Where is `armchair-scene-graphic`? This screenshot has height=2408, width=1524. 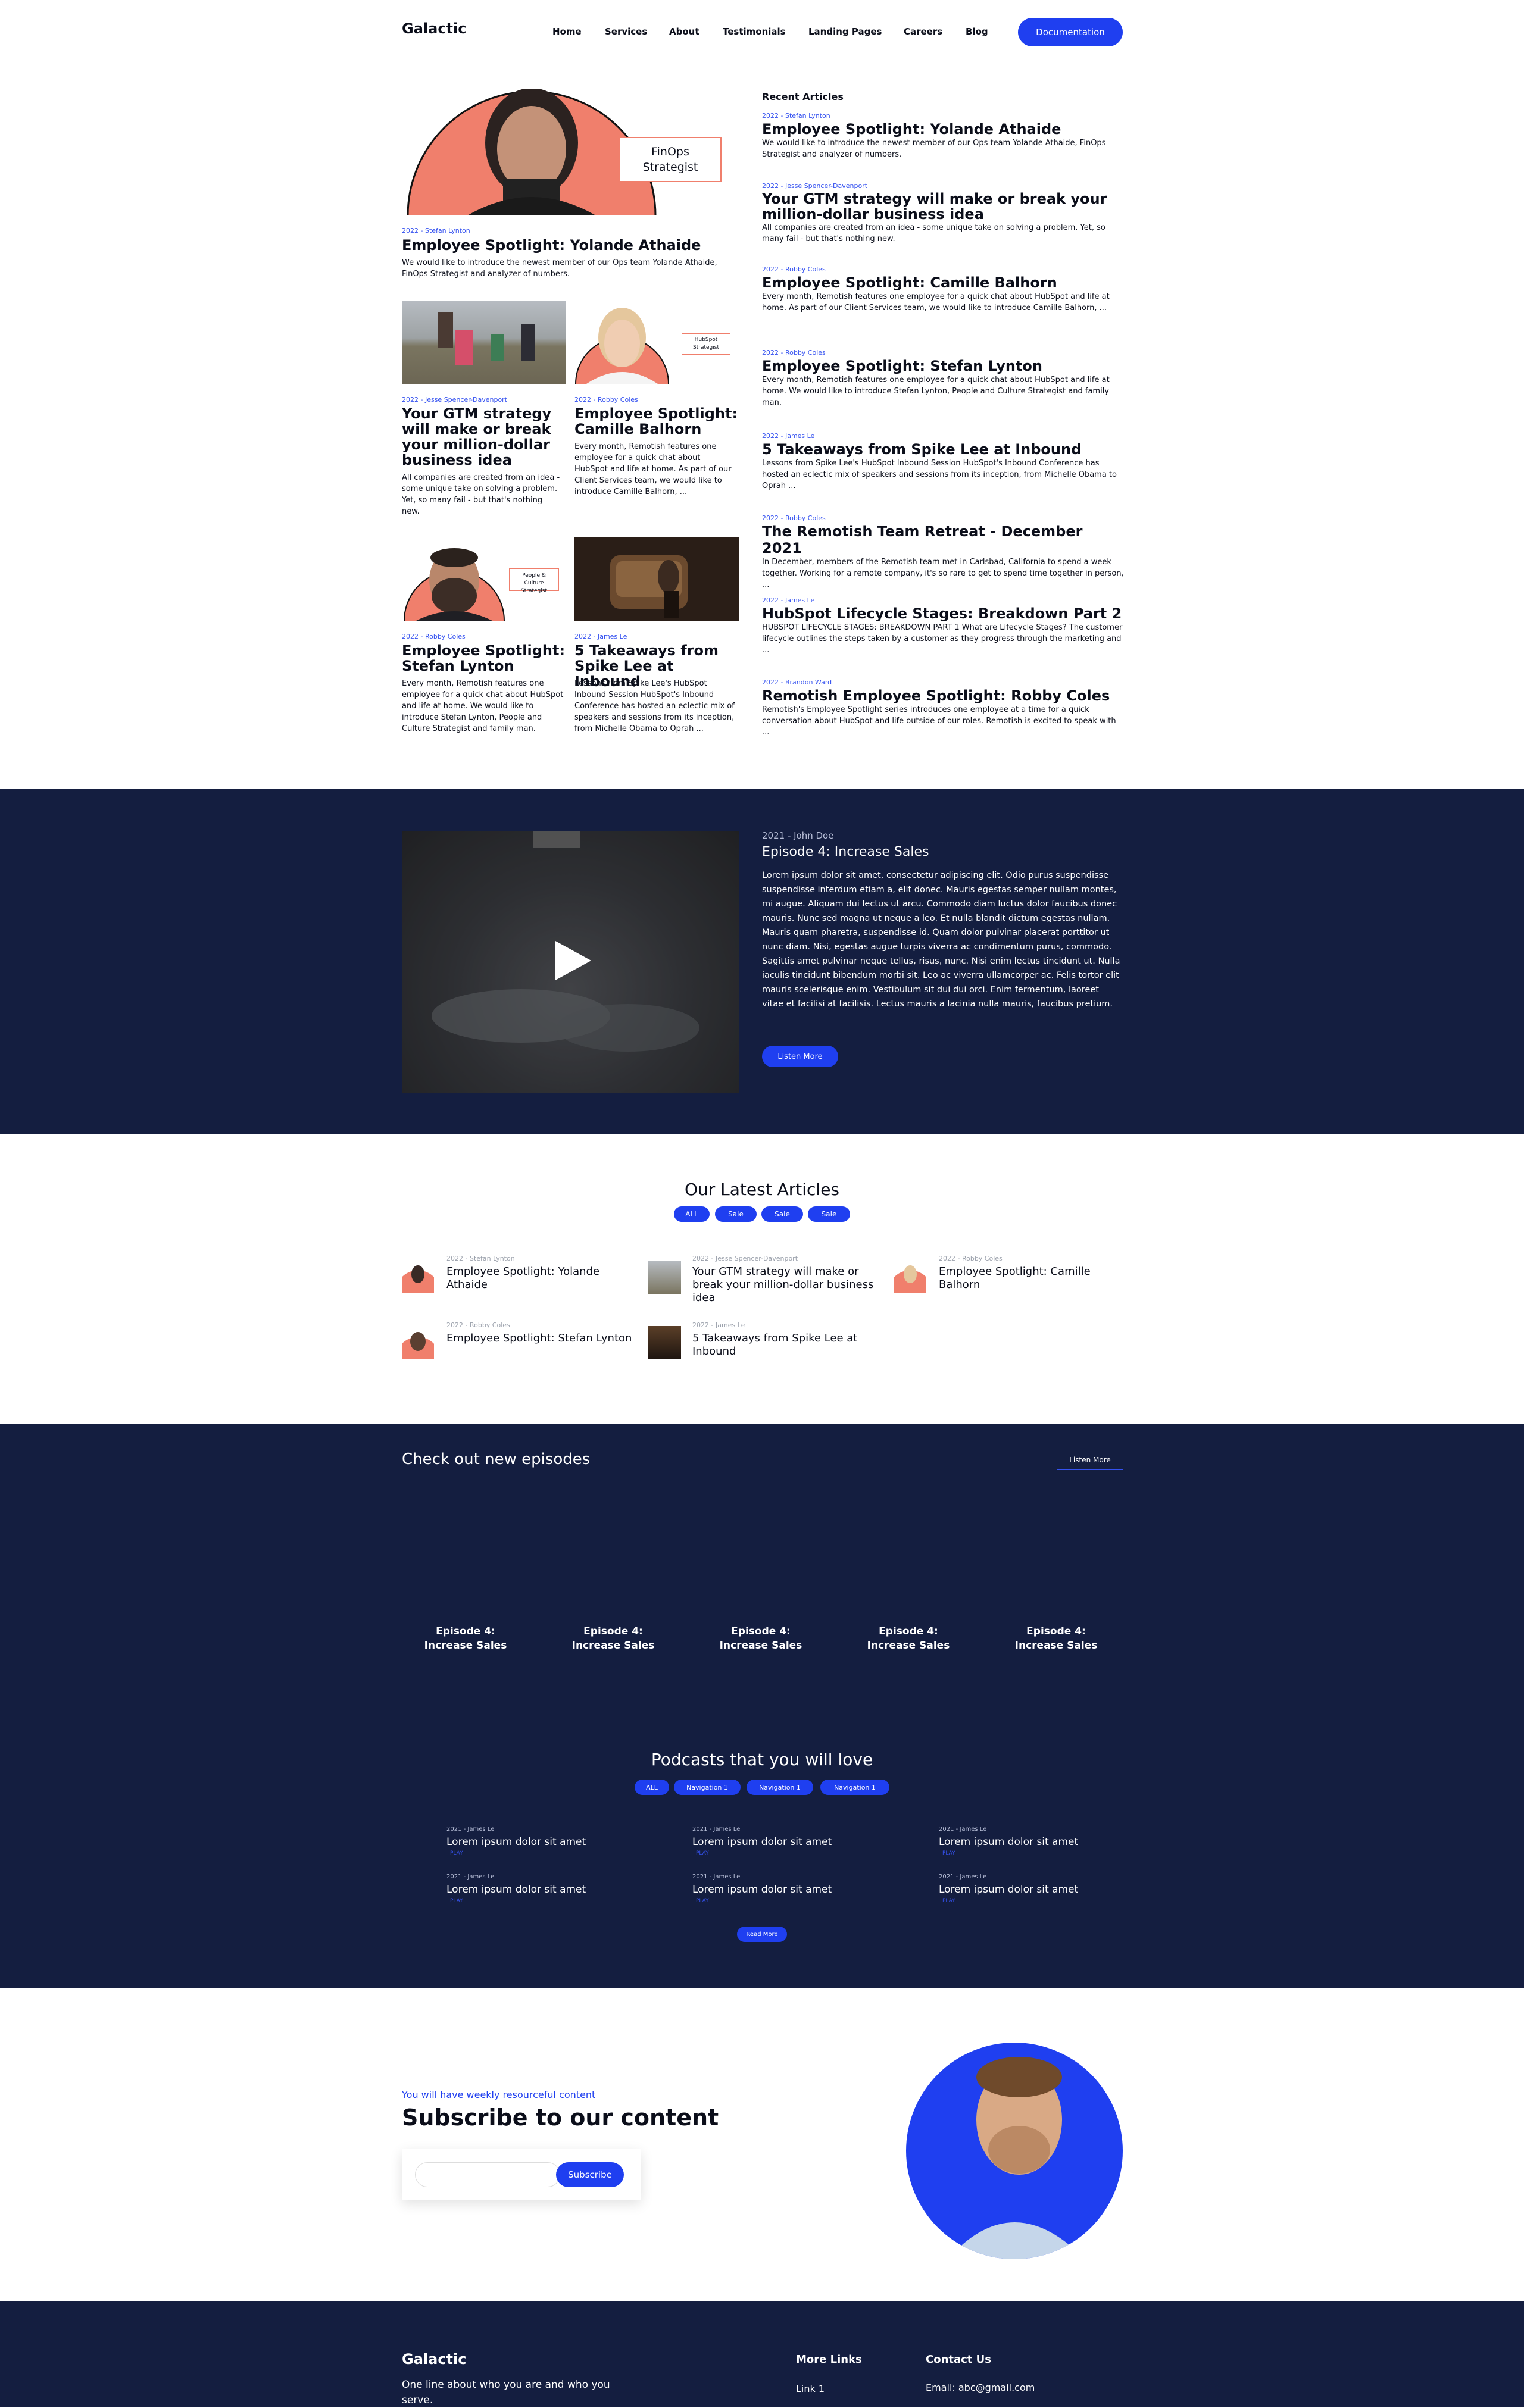
armchair-scene-graphic is located at coordinates (656, 579).